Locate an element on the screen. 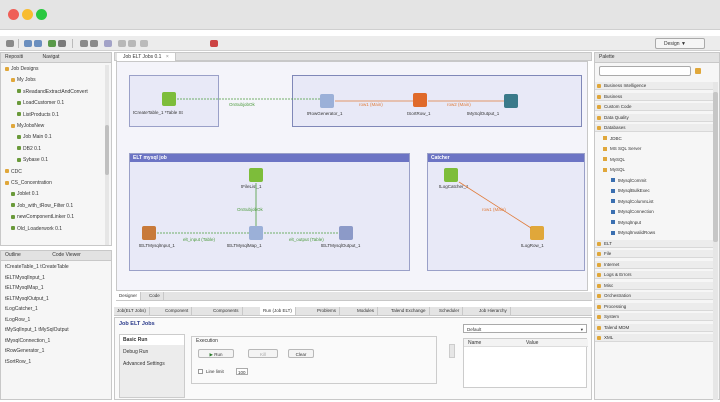 Image resolution: width=720 pixels, height=402 pixels. repository-tree-item: Old_Loaderwork 0.1 is located at coordinates (36, 229).